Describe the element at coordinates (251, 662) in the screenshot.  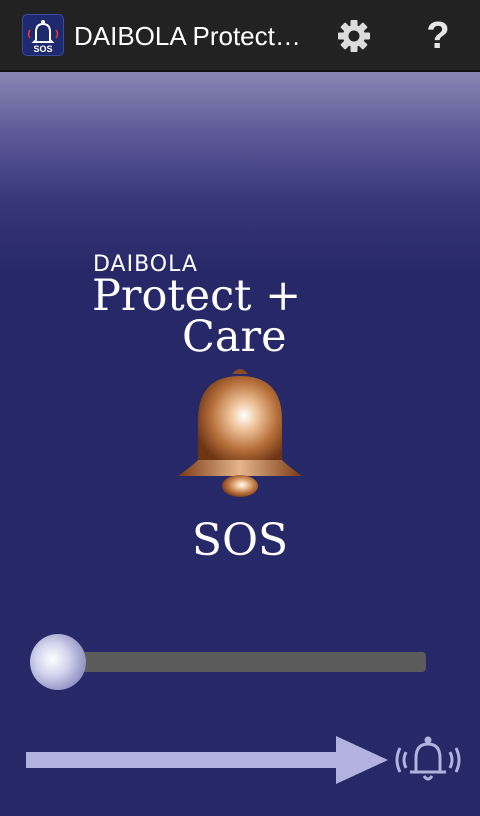
I see `slider-track` at that location.